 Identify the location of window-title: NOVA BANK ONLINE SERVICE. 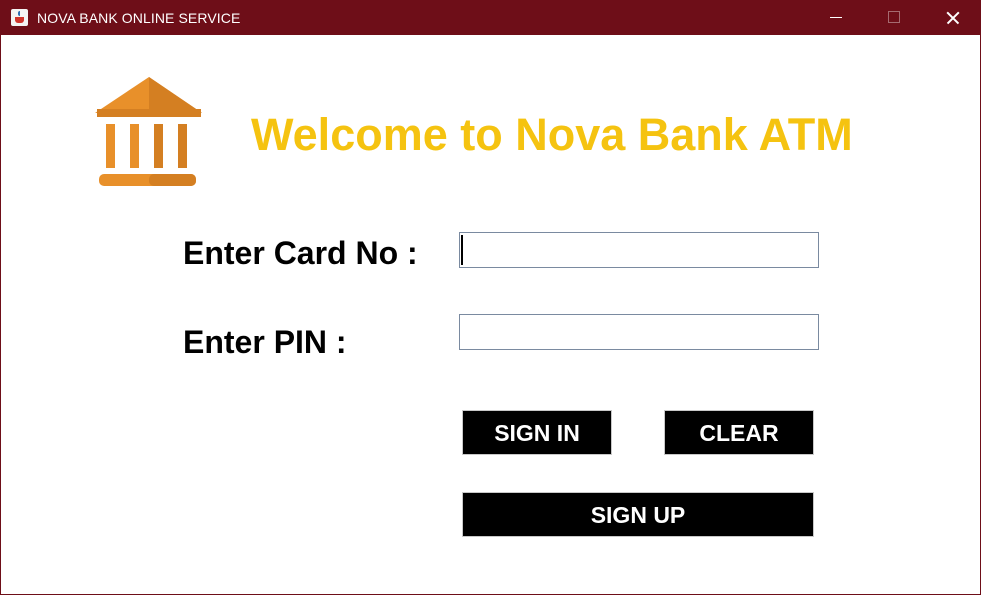
(139, 18).